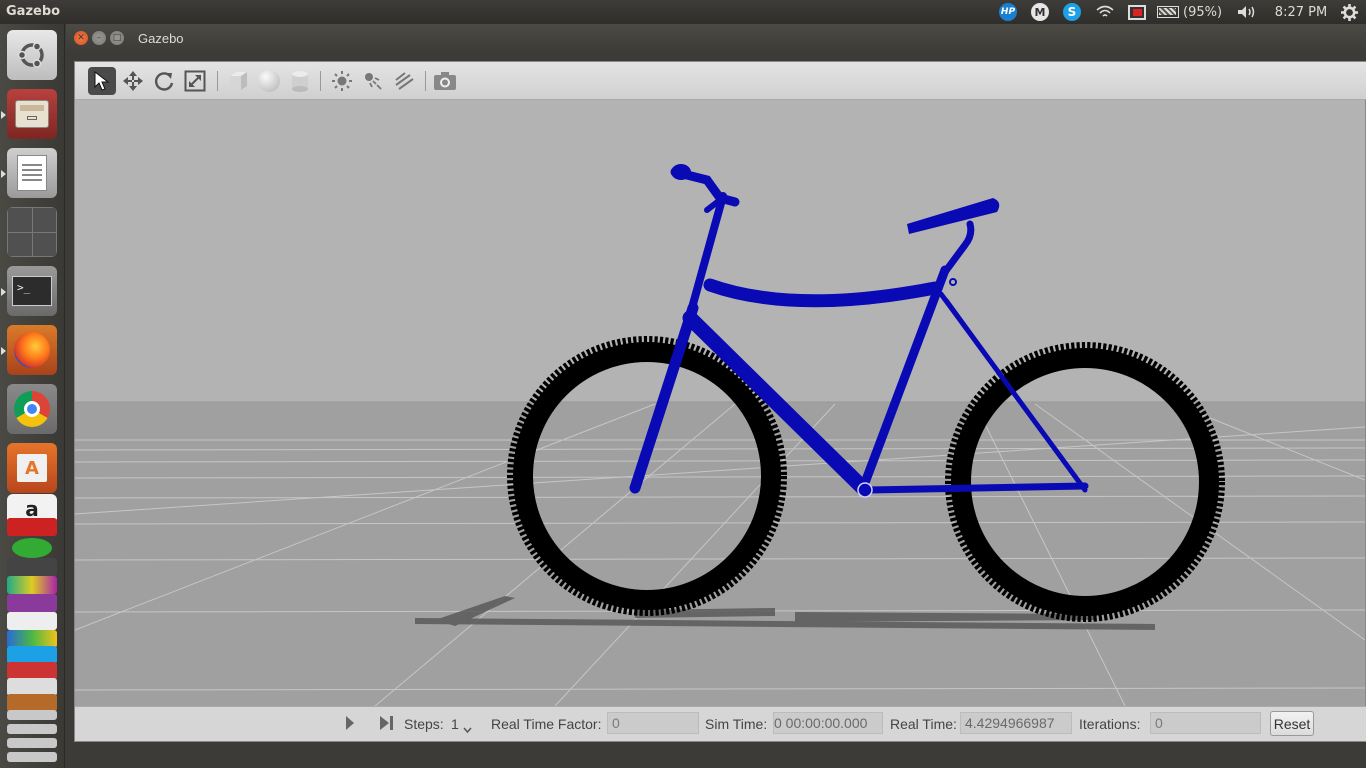 Image resolution: width=1366 pixels, height=768 pixels. I want to click on real-time-factor-label: Real Time Factor:, so click(546, 724).